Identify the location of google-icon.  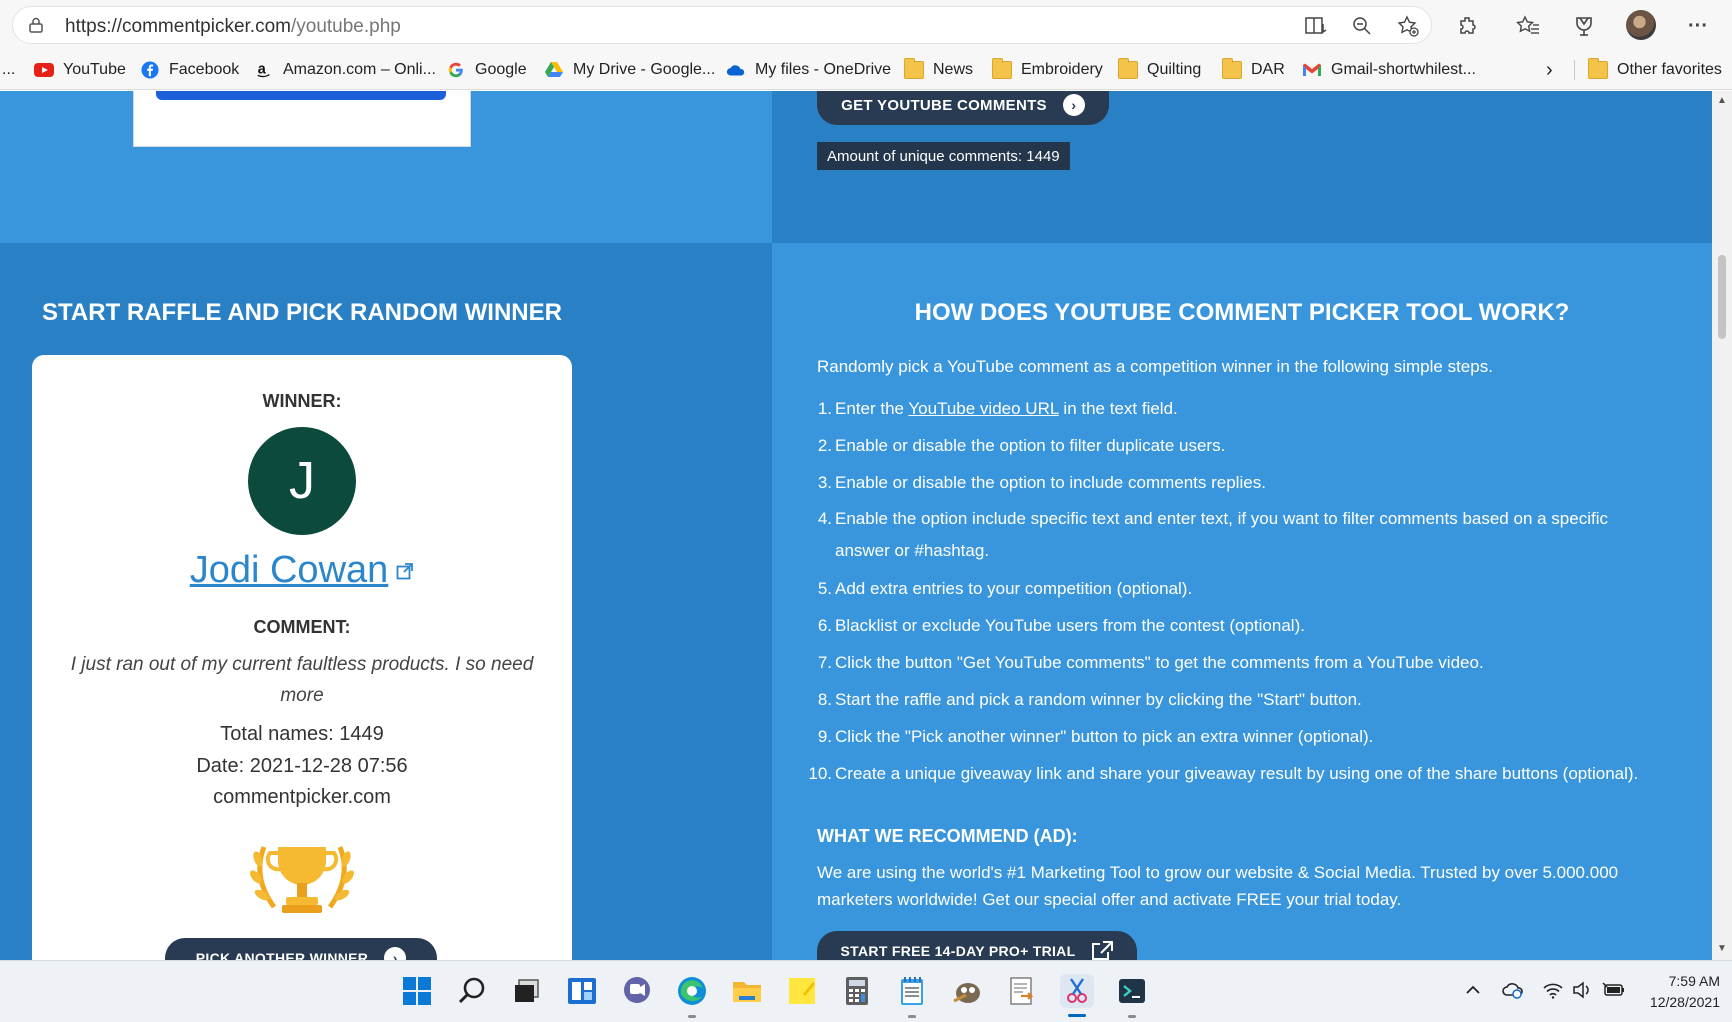
(455, 70).